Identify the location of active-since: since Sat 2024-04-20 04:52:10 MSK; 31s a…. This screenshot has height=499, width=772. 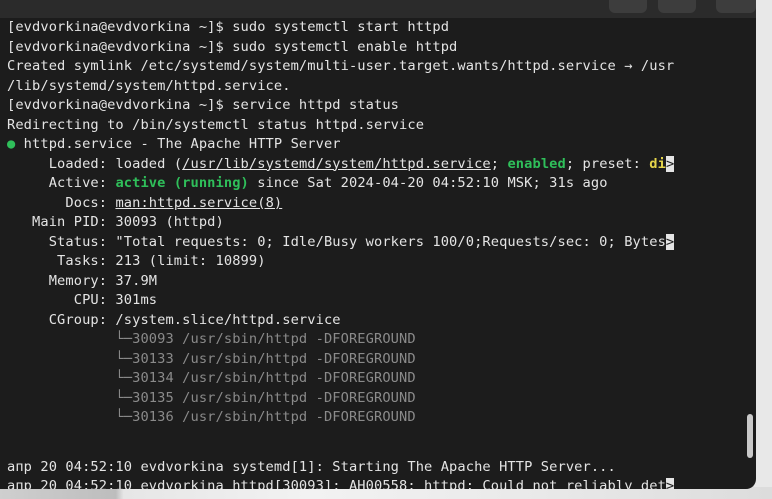
(428, 183).